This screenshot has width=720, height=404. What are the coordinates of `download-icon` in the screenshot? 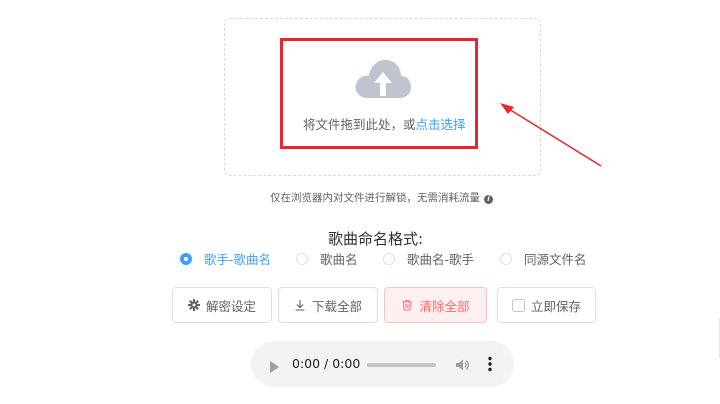 It's located at (300, 305).